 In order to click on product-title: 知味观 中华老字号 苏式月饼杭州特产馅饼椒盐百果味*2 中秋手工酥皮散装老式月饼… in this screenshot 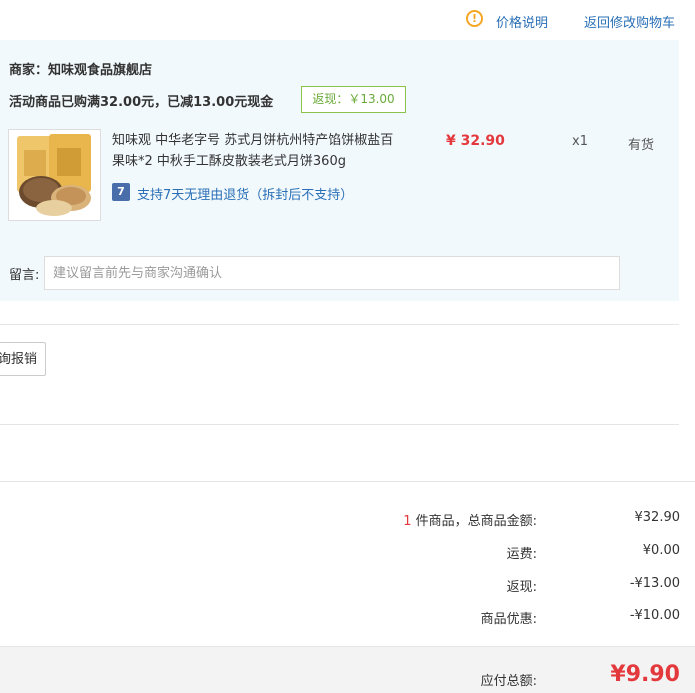, I will do `click(257, 151)`.